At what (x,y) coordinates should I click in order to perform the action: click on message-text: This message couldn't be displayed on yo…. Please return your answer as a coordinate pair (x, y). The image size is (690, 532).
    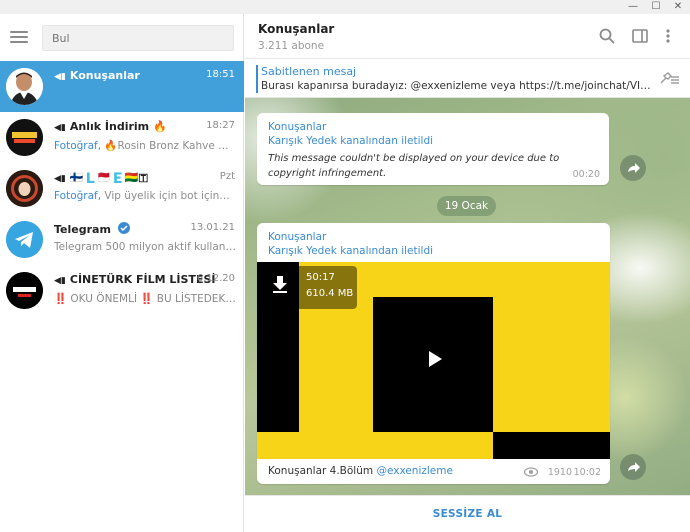
    Looking at the image, I should click on (414, 166).